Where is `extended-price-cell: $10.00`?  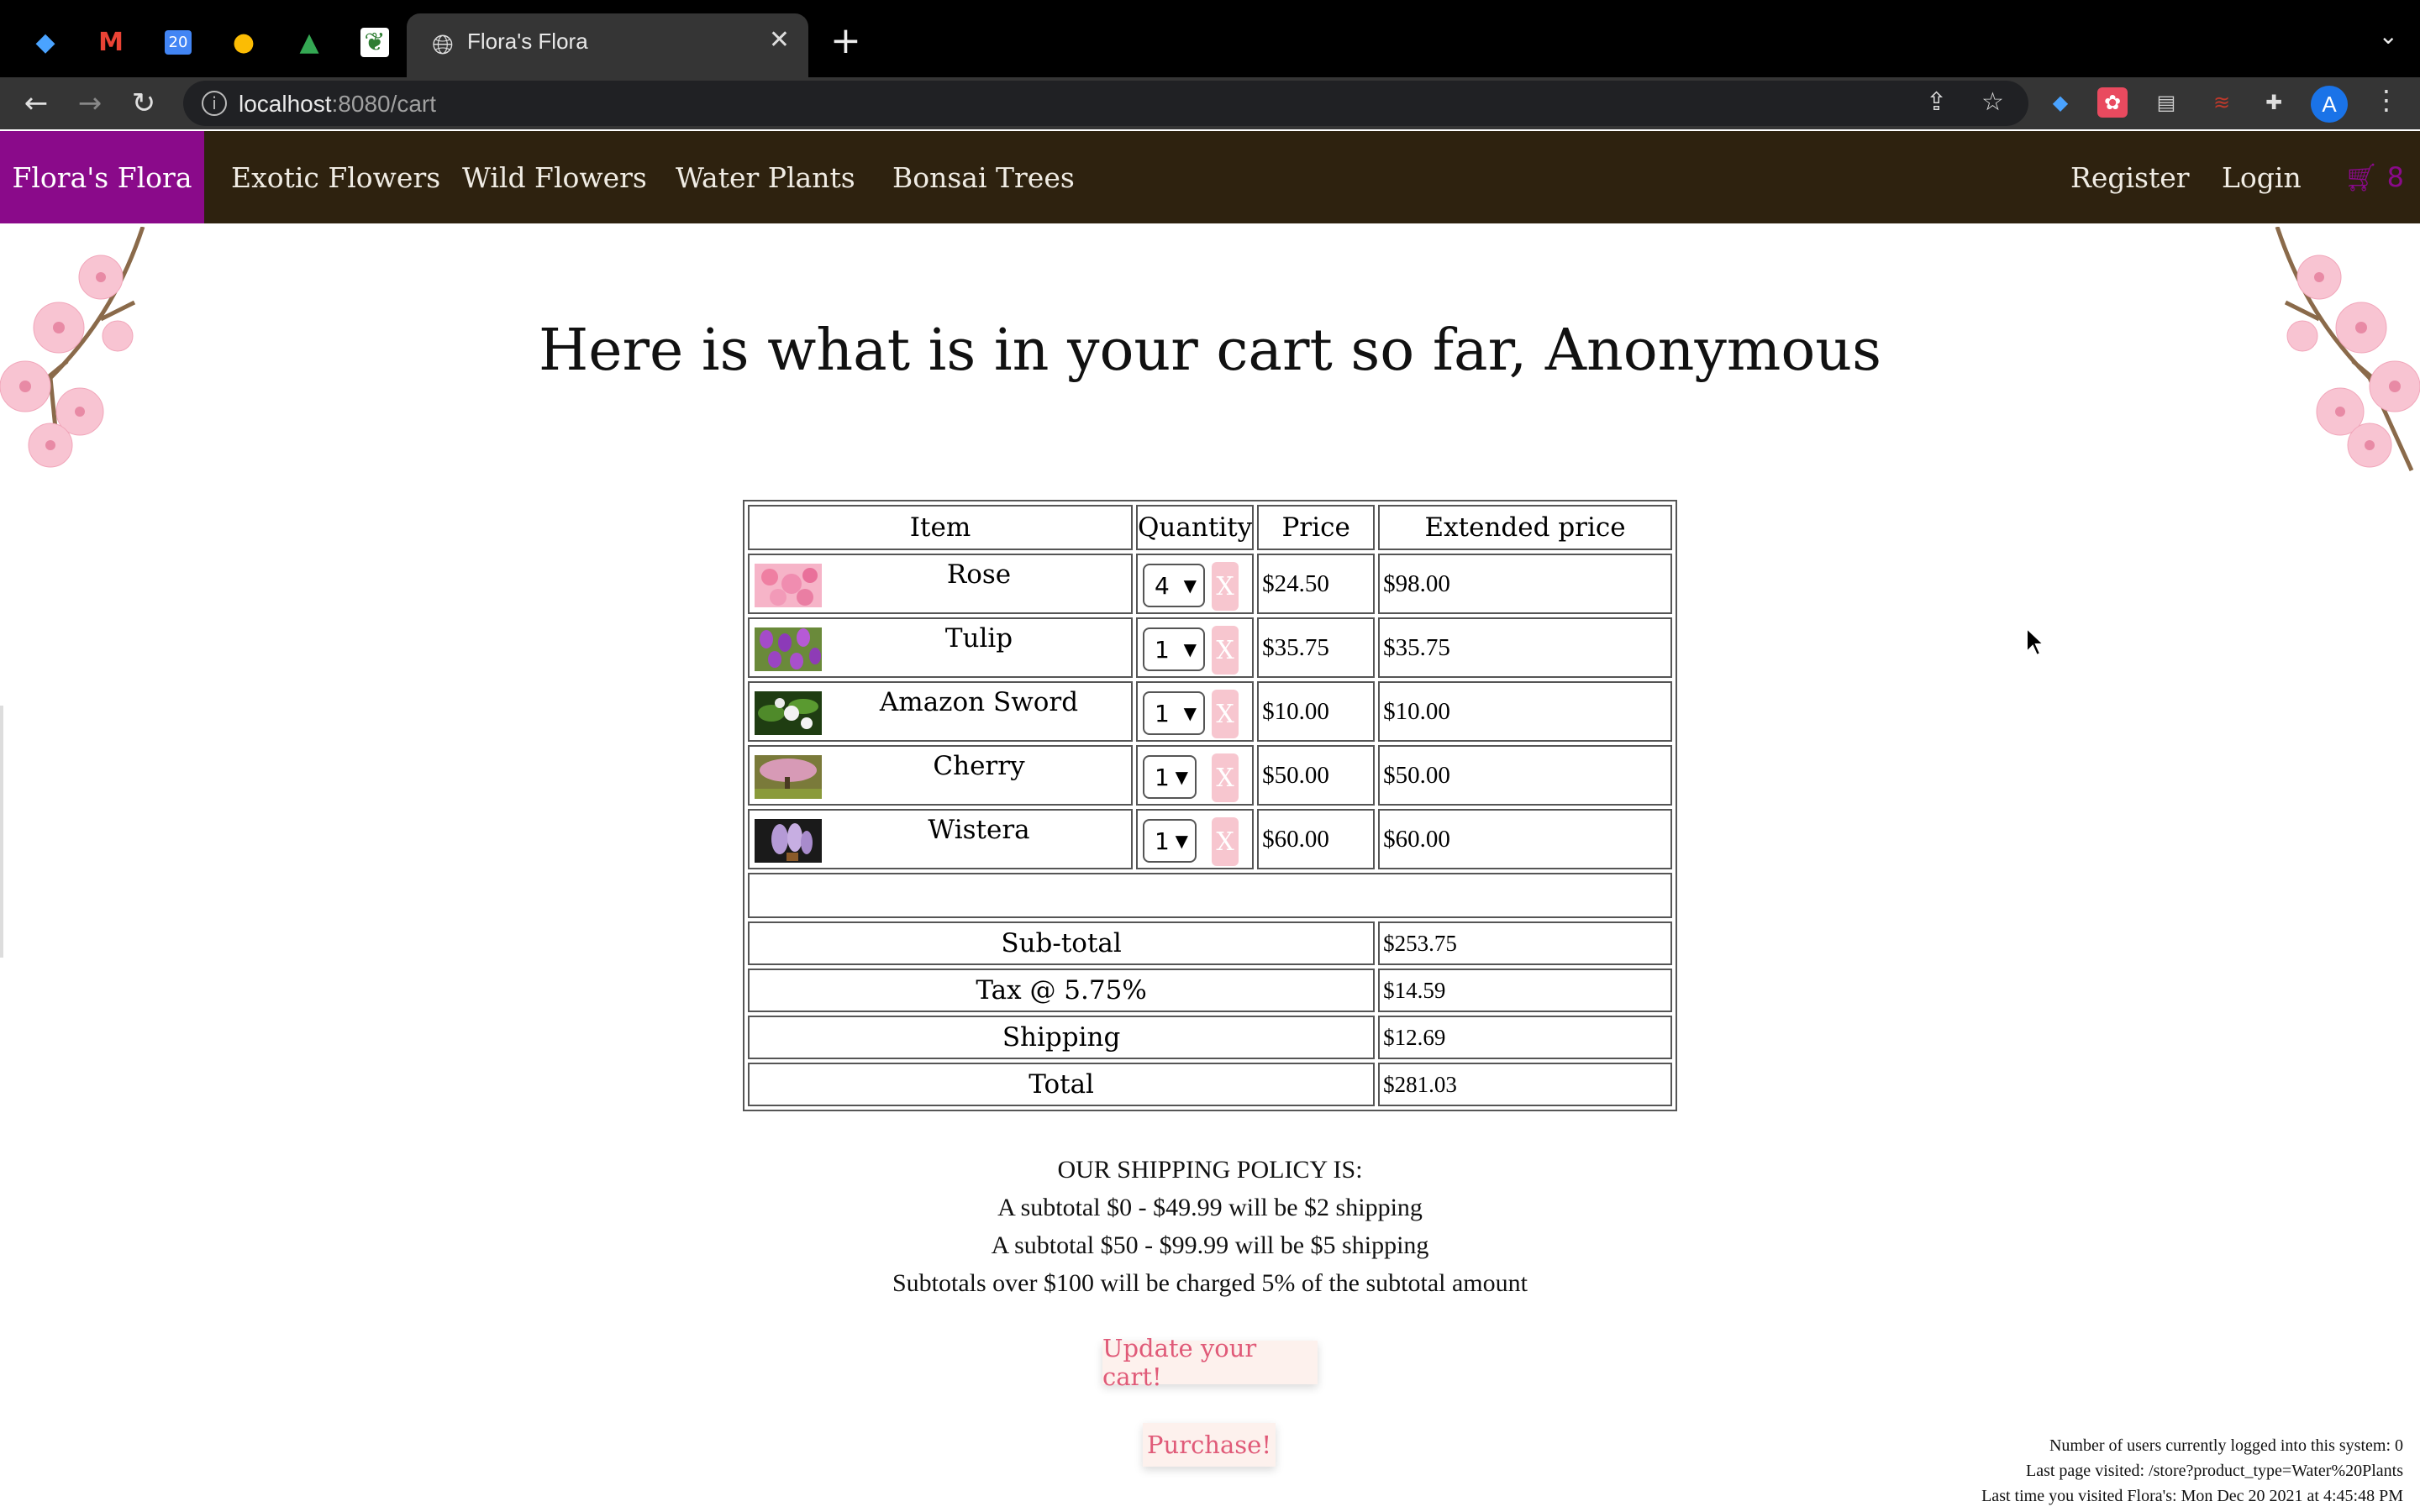
extended-price-cell: $10.00 is located at coordinates (1525, 711).